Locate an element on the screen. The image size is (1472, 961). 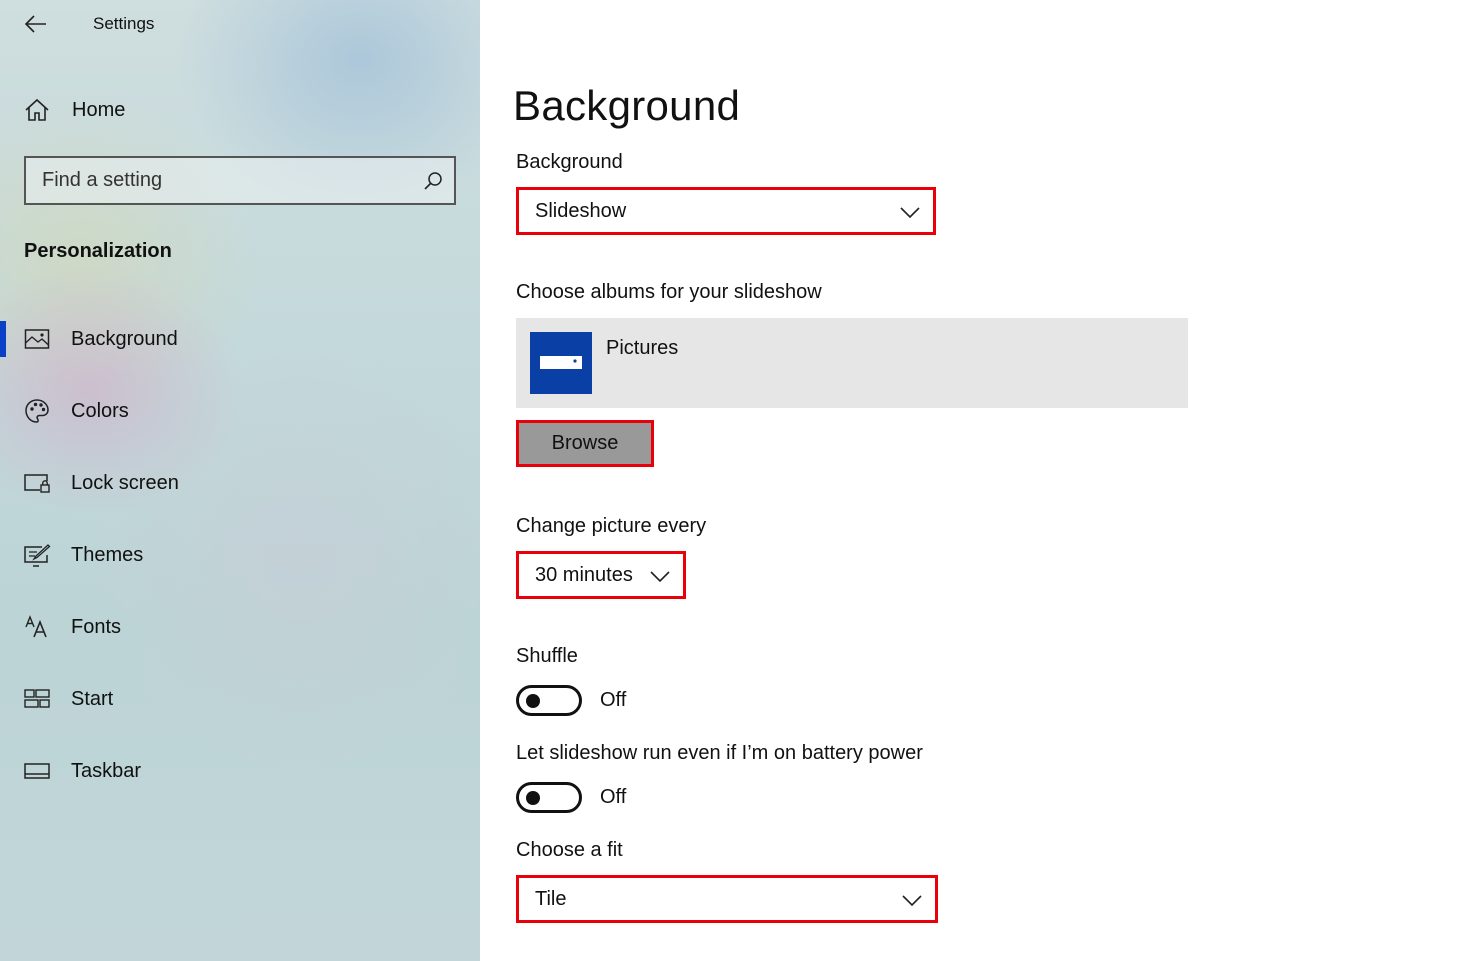
sidebar-item-label: Lock screen is located at coordinates (125, 482).